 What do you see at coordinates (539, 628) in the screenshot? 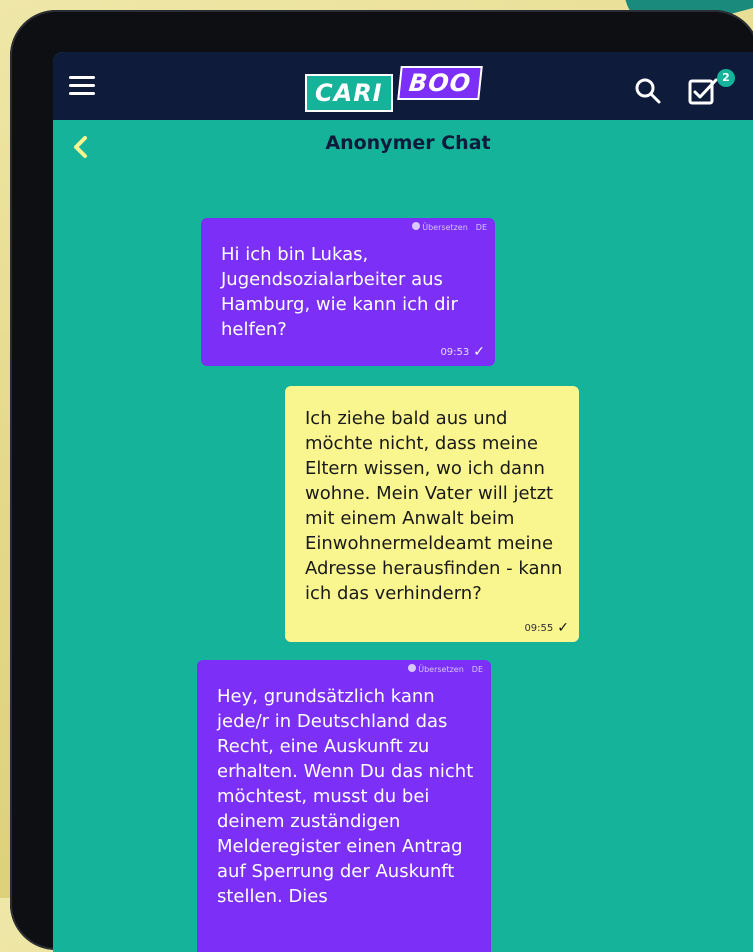
I see `message-time: 09:55` at bounding box center [539, 628].